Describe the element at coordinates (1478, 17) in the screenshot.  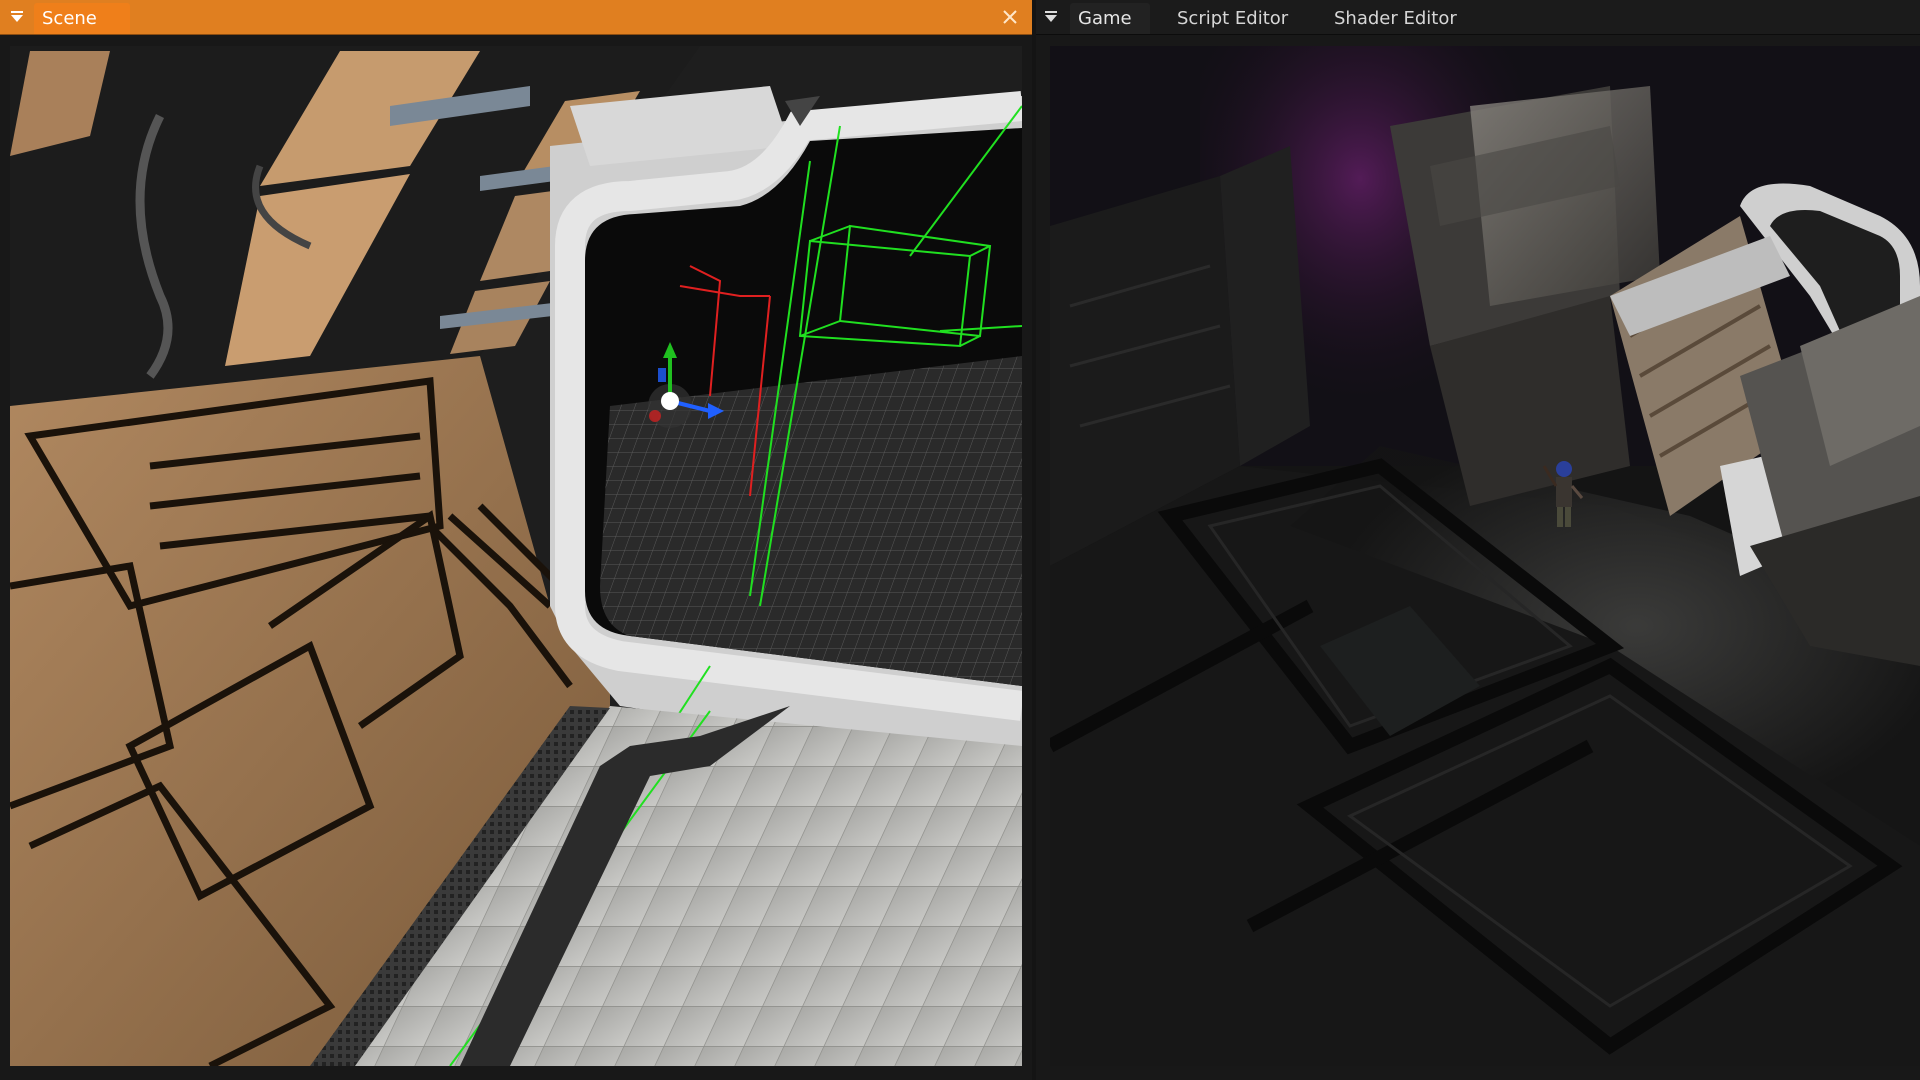
I see `game-tab-bar: Game Script Editor Shader Editor` at that location.